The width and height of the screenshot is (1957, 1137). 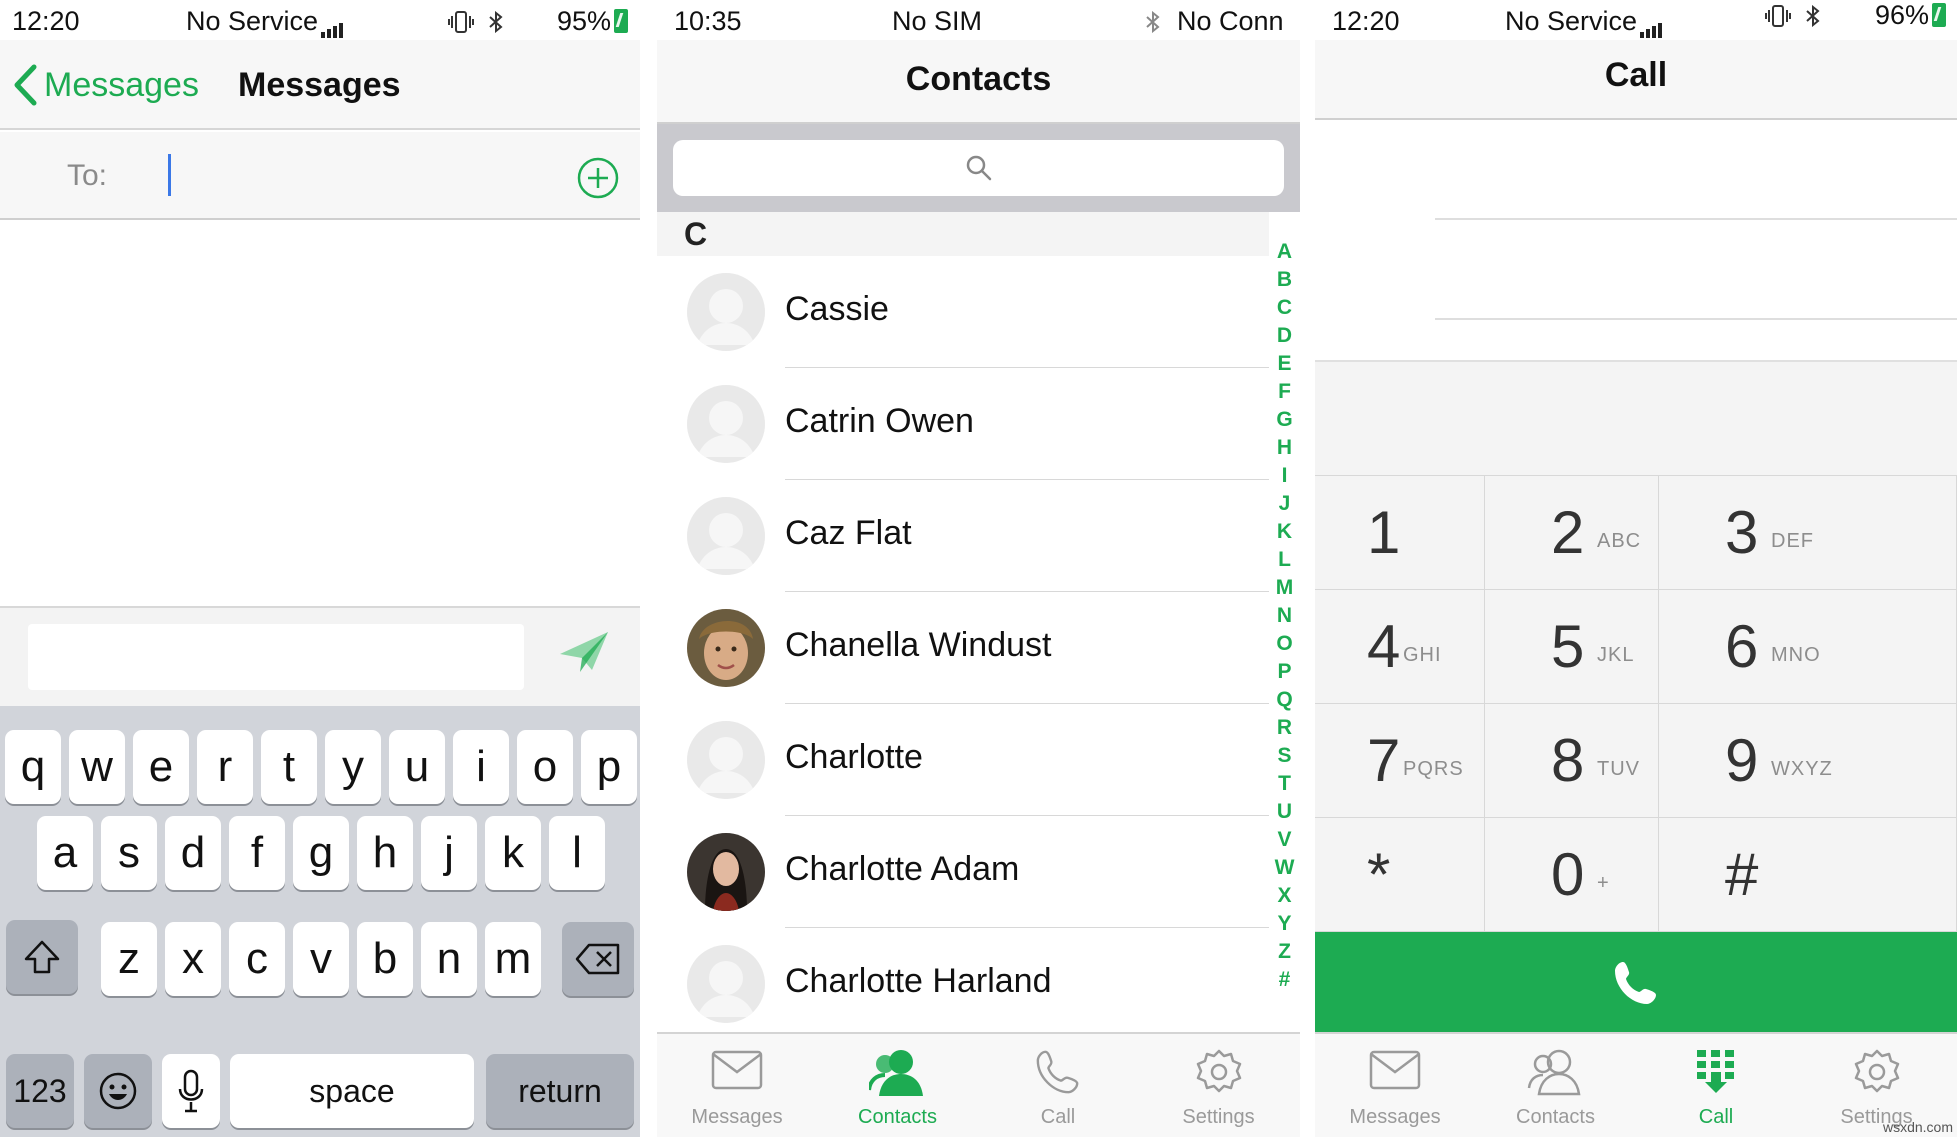 What do you see at coordinates (1284, 252) in the screenshot?
I see `index-letter: A` at bounding box center [1284, 252].